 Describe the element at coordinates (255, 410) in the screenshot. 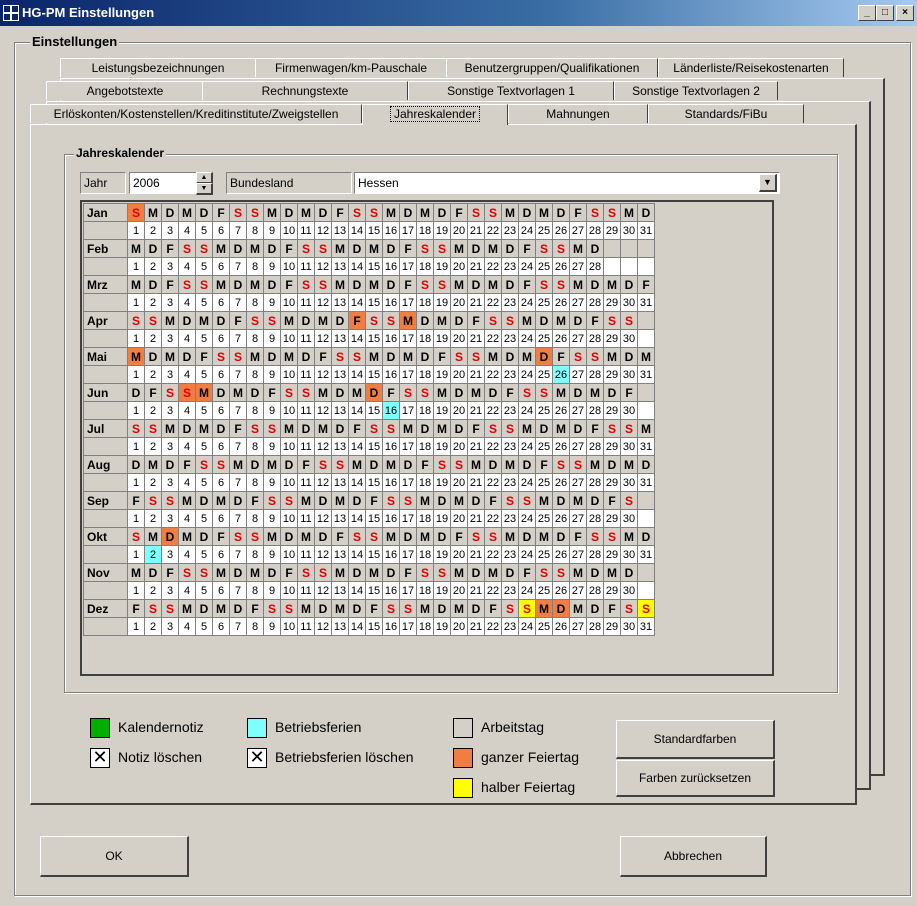

I see `day-cell: 8` at that location.